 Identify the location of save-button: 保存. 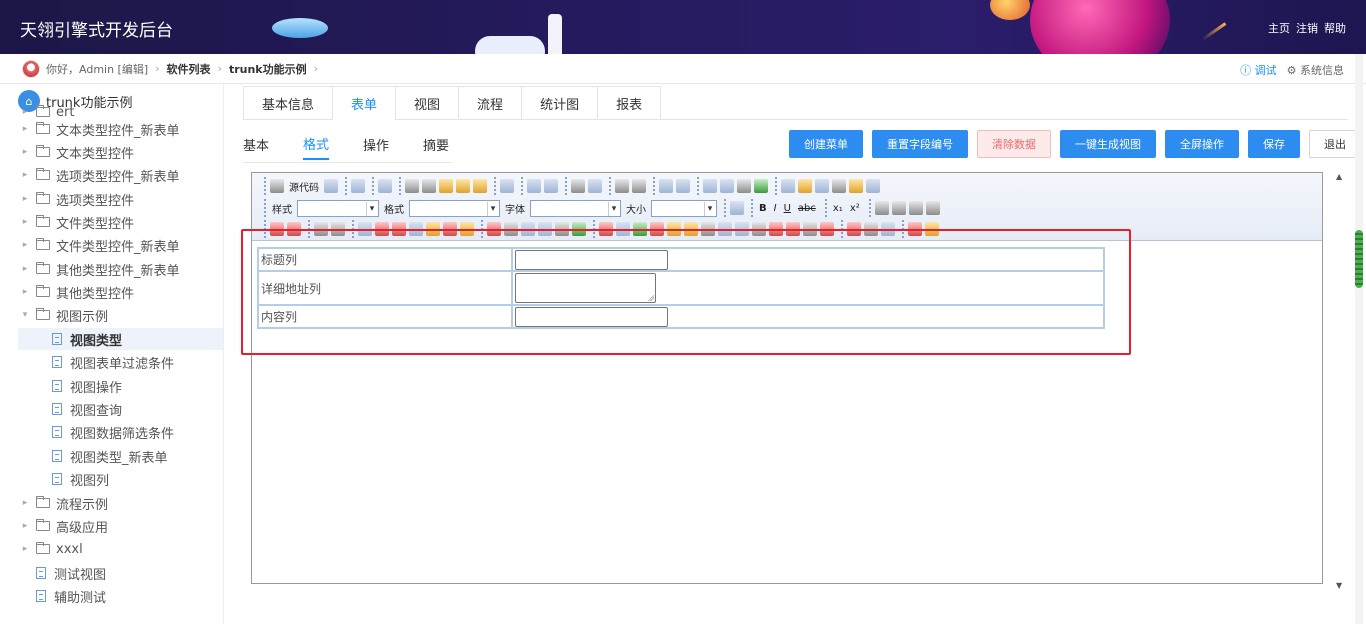
(1274, 144).